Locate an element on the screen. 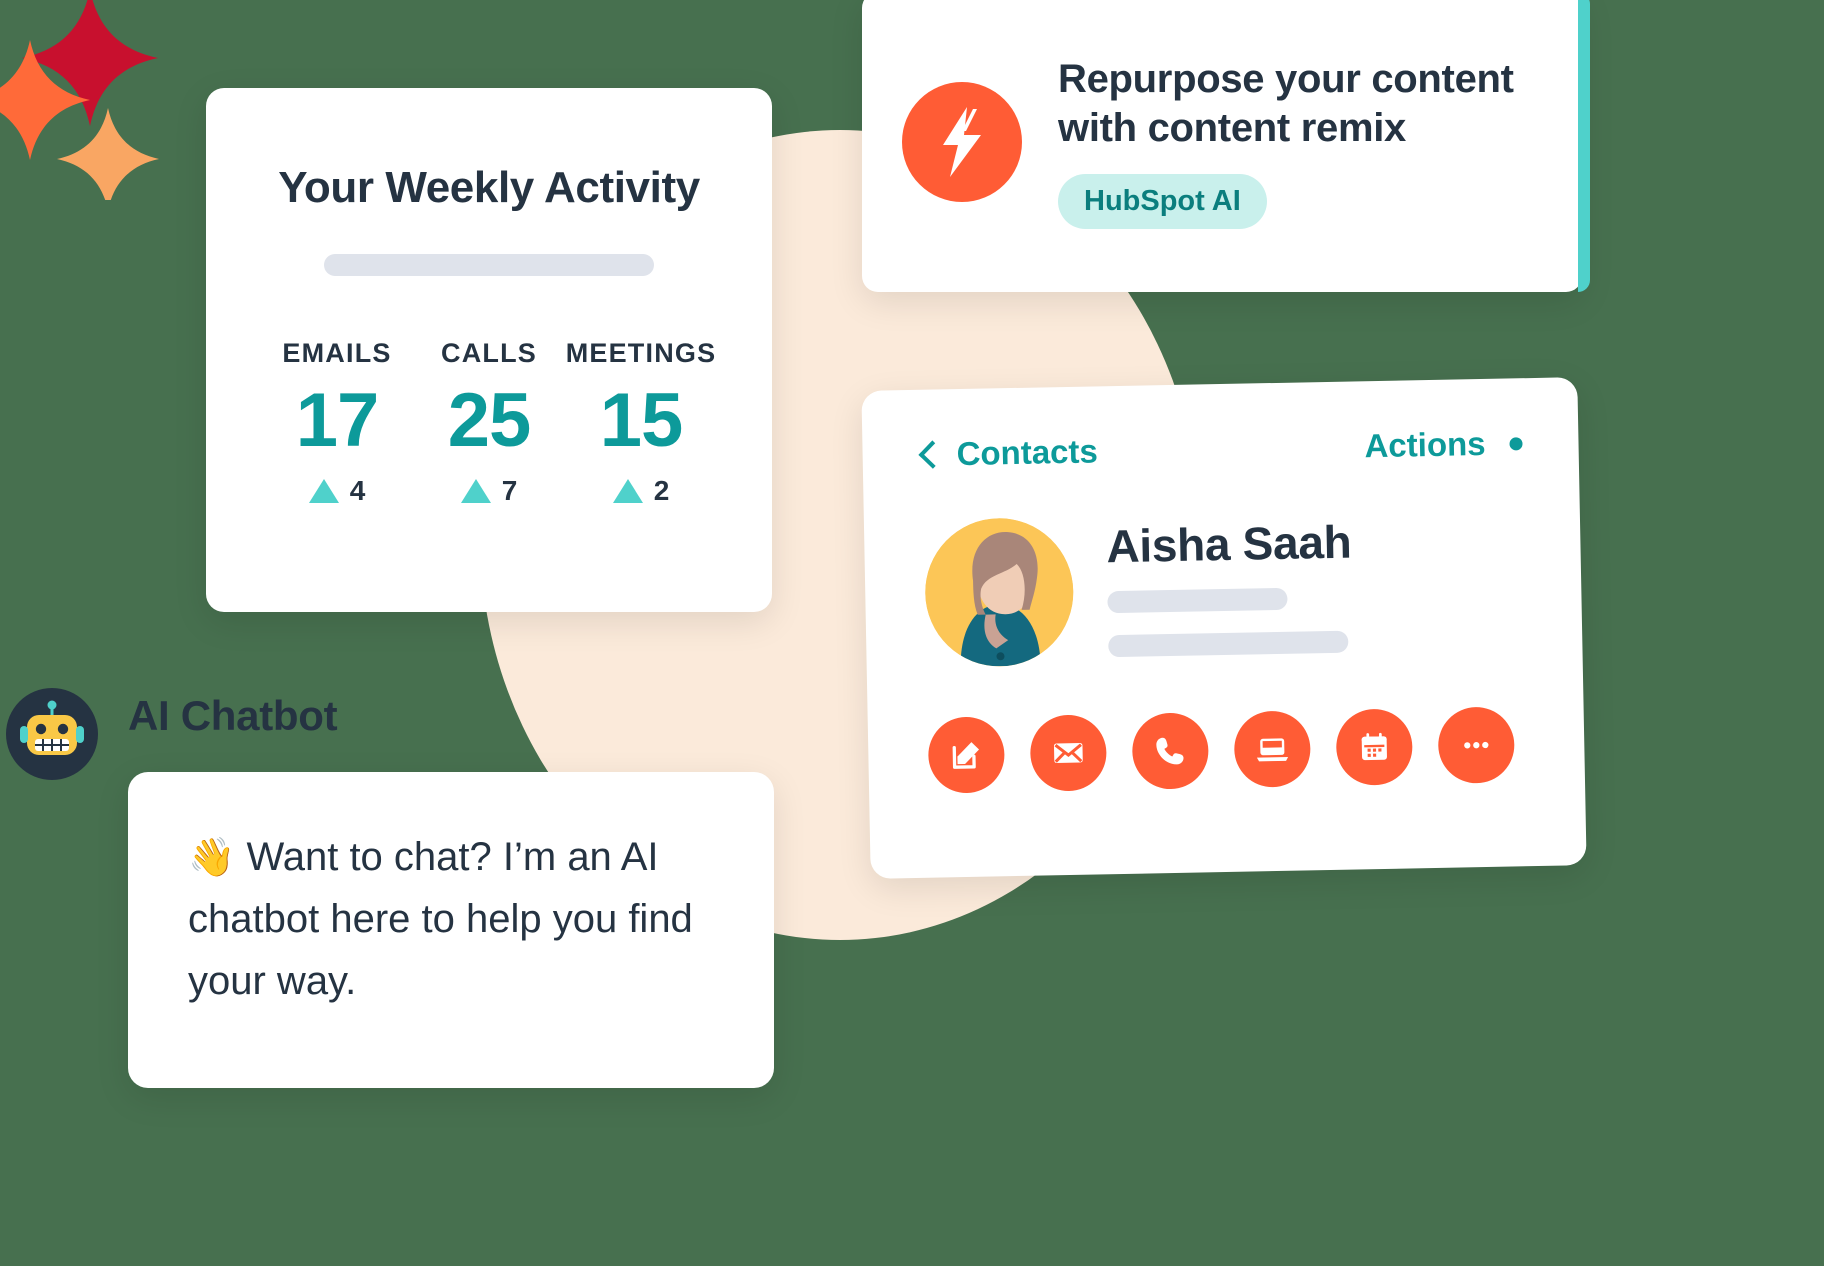 The image size is (1824, 1266). stat-delta: 4 is located at coordinates (337, 491).